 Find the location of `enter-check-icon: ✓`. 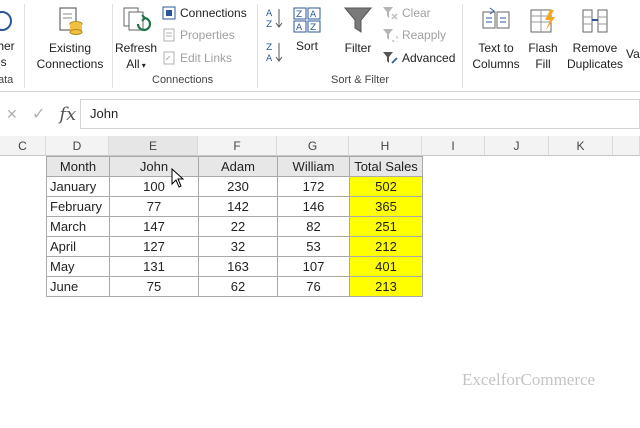

enter-check-icon: ✓ is located at coordinates (38, 114).